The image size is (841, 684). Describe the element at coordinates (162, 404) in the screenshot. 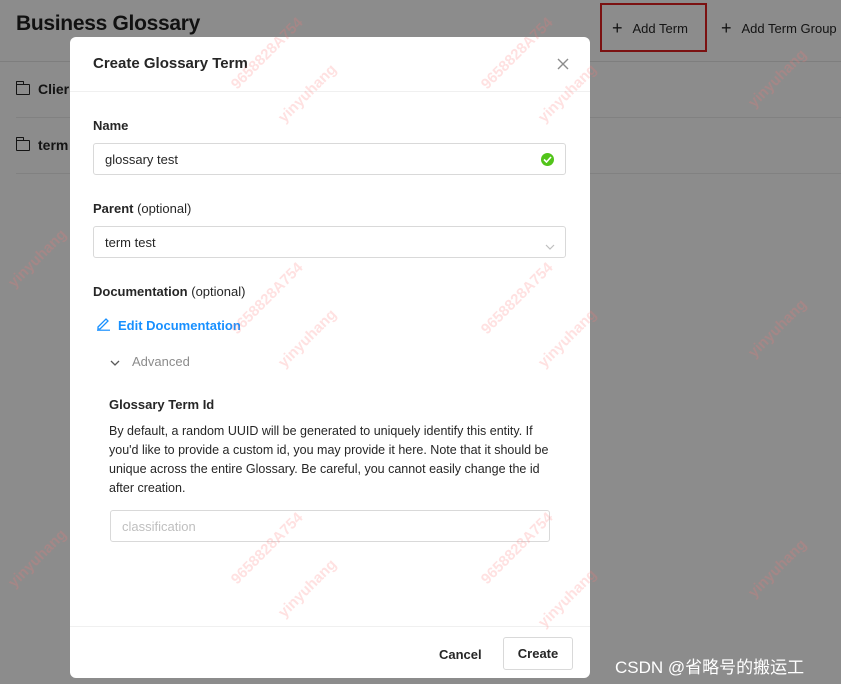

I see `term-id-label: Glossary Term Id` at that location.